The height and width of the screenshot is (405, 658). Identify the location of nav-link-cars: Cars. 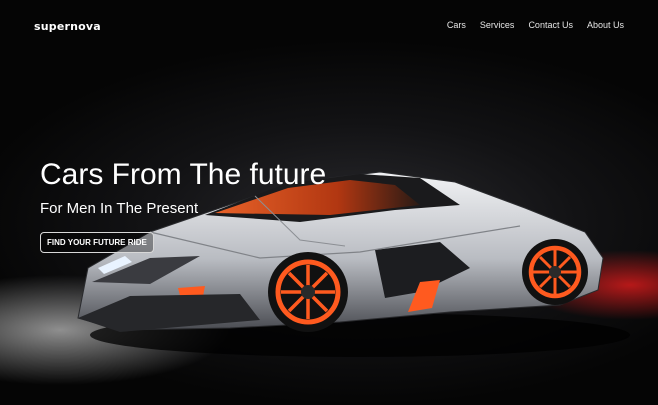
(456, 25).